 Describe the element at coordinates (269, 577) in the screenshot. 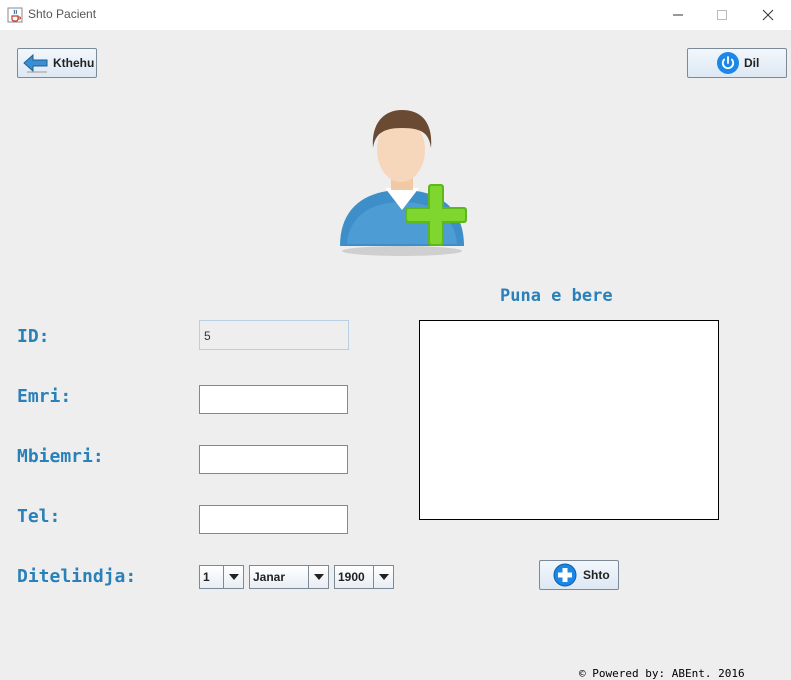

I see `month-value: Janar` at that location.